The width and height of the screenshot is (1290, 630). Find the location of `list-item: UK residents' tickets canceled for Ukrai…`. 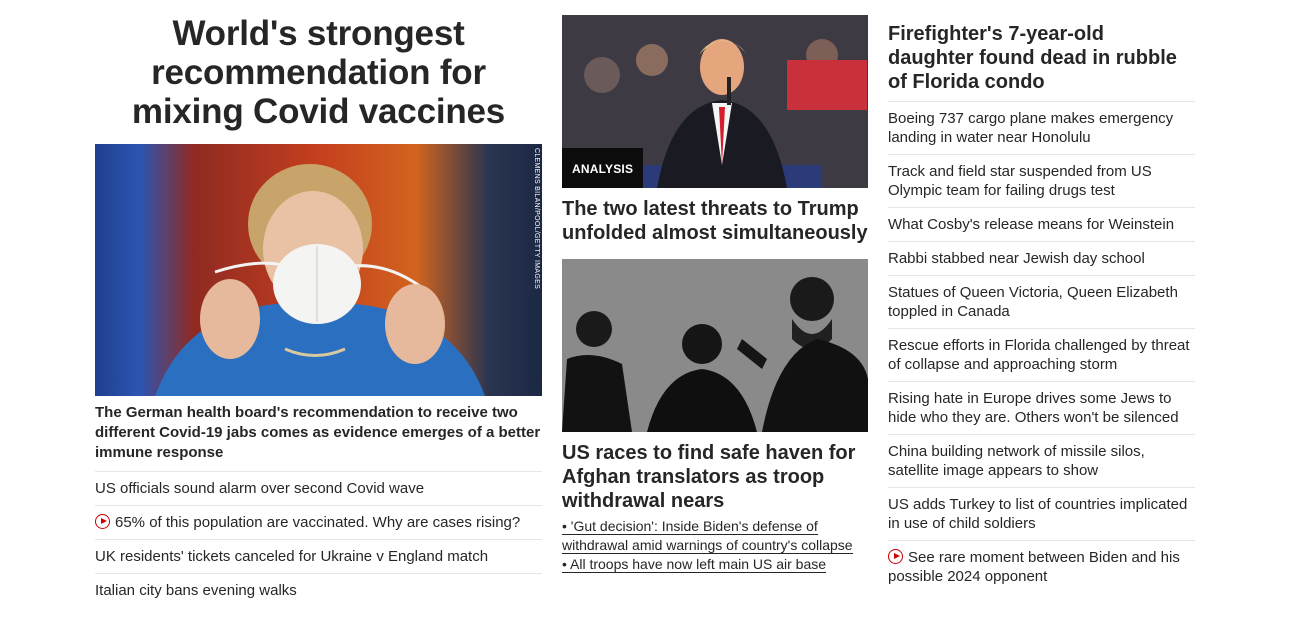

list-item: UK residents' tickets canceled for Ukrai… is located at coordinates (318, 557).